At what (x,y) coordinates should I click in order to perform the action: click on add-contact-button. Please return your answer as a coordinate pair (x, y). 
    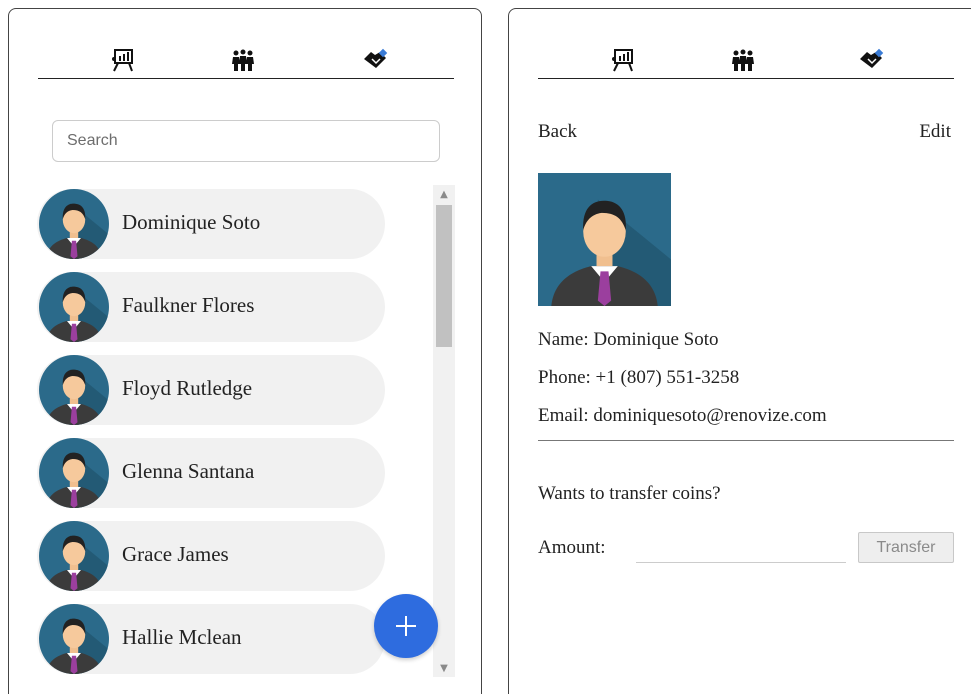
    Looking at the image, I should click on (406, 626).